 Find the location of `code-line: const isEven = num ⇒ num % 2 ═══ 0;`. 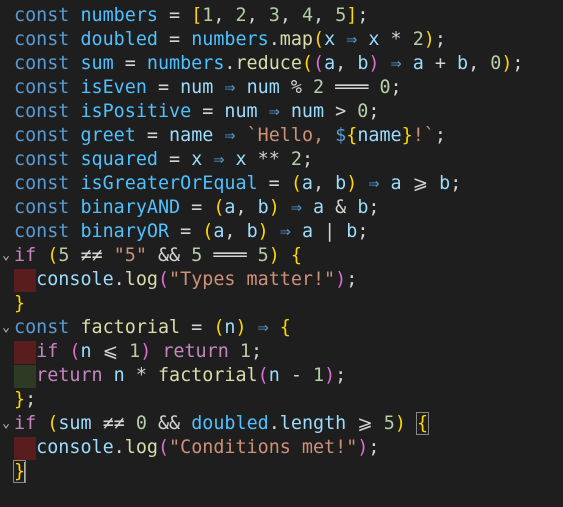

code-line: const isEven = num ⇒ num % 2 ═══ 0; is located at coordinates (281, 88).